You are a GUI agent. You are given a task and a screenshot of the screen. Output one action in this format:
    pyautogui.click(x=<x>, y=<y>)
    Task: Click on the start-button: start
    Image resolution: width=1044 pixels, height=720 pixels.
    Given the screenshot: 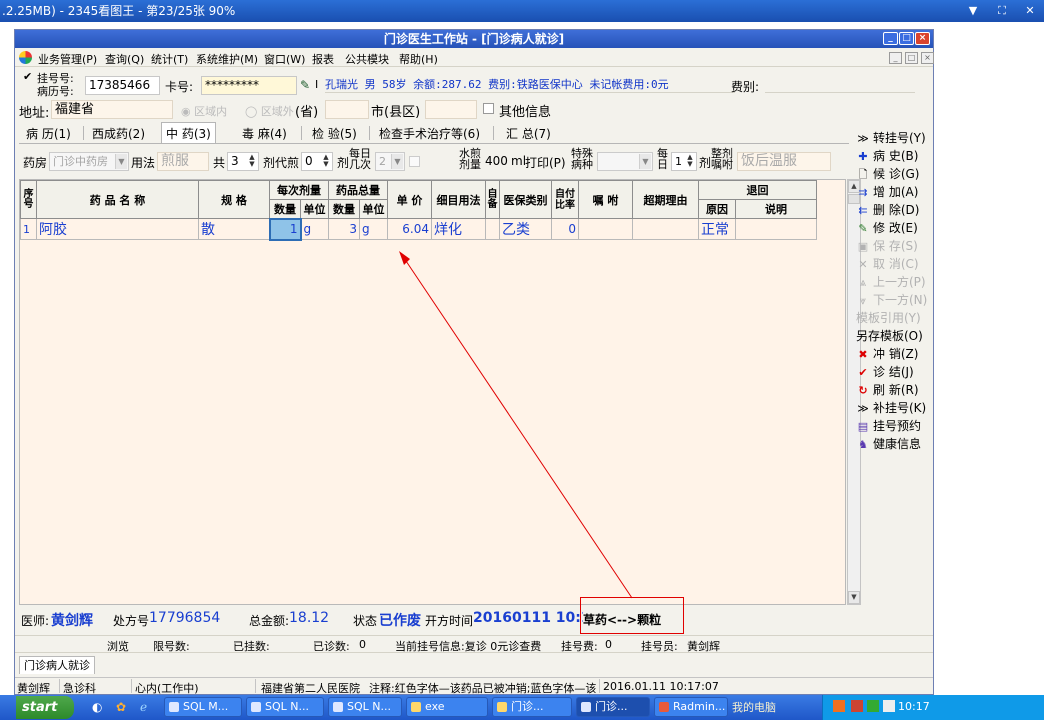 What is the action you would take?
    pyautogui.click(x=45, y=707)
    